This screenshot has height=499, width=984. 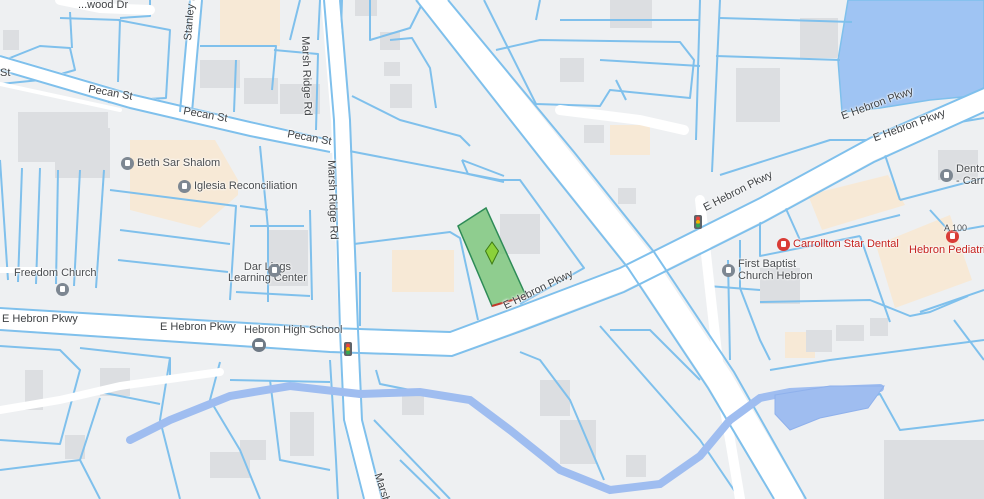 What do you see at coordinates (40, 319) in the screenshot?
I see `street-label-hebron-west: E Hebron Pkwy` at bounding box center [40, 319].